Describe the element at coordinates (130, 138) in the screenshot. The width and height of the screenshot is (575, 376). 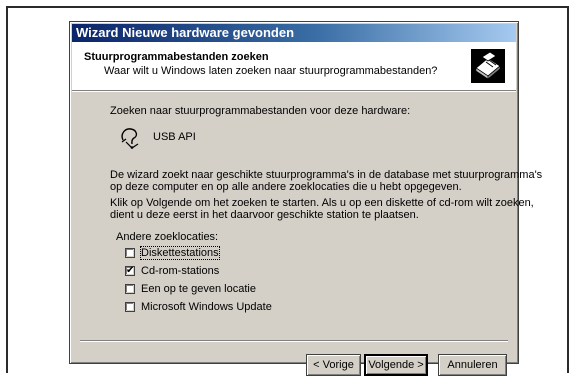
I see `unknown-device-icon` at that location.